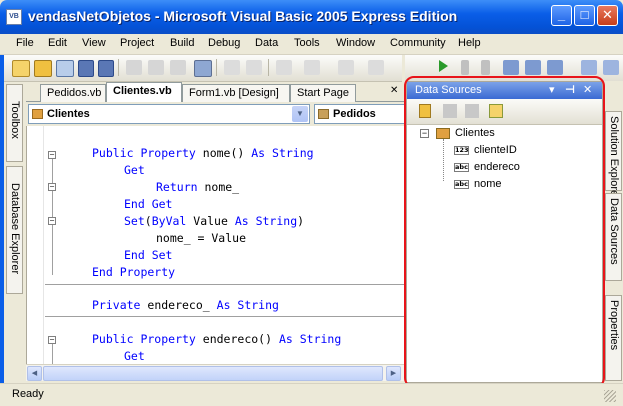 This screenshot has height=406, width=623. Describe the element at coordinates (182, 43) in the screenshot. I see `menu-build: Build` at that location.